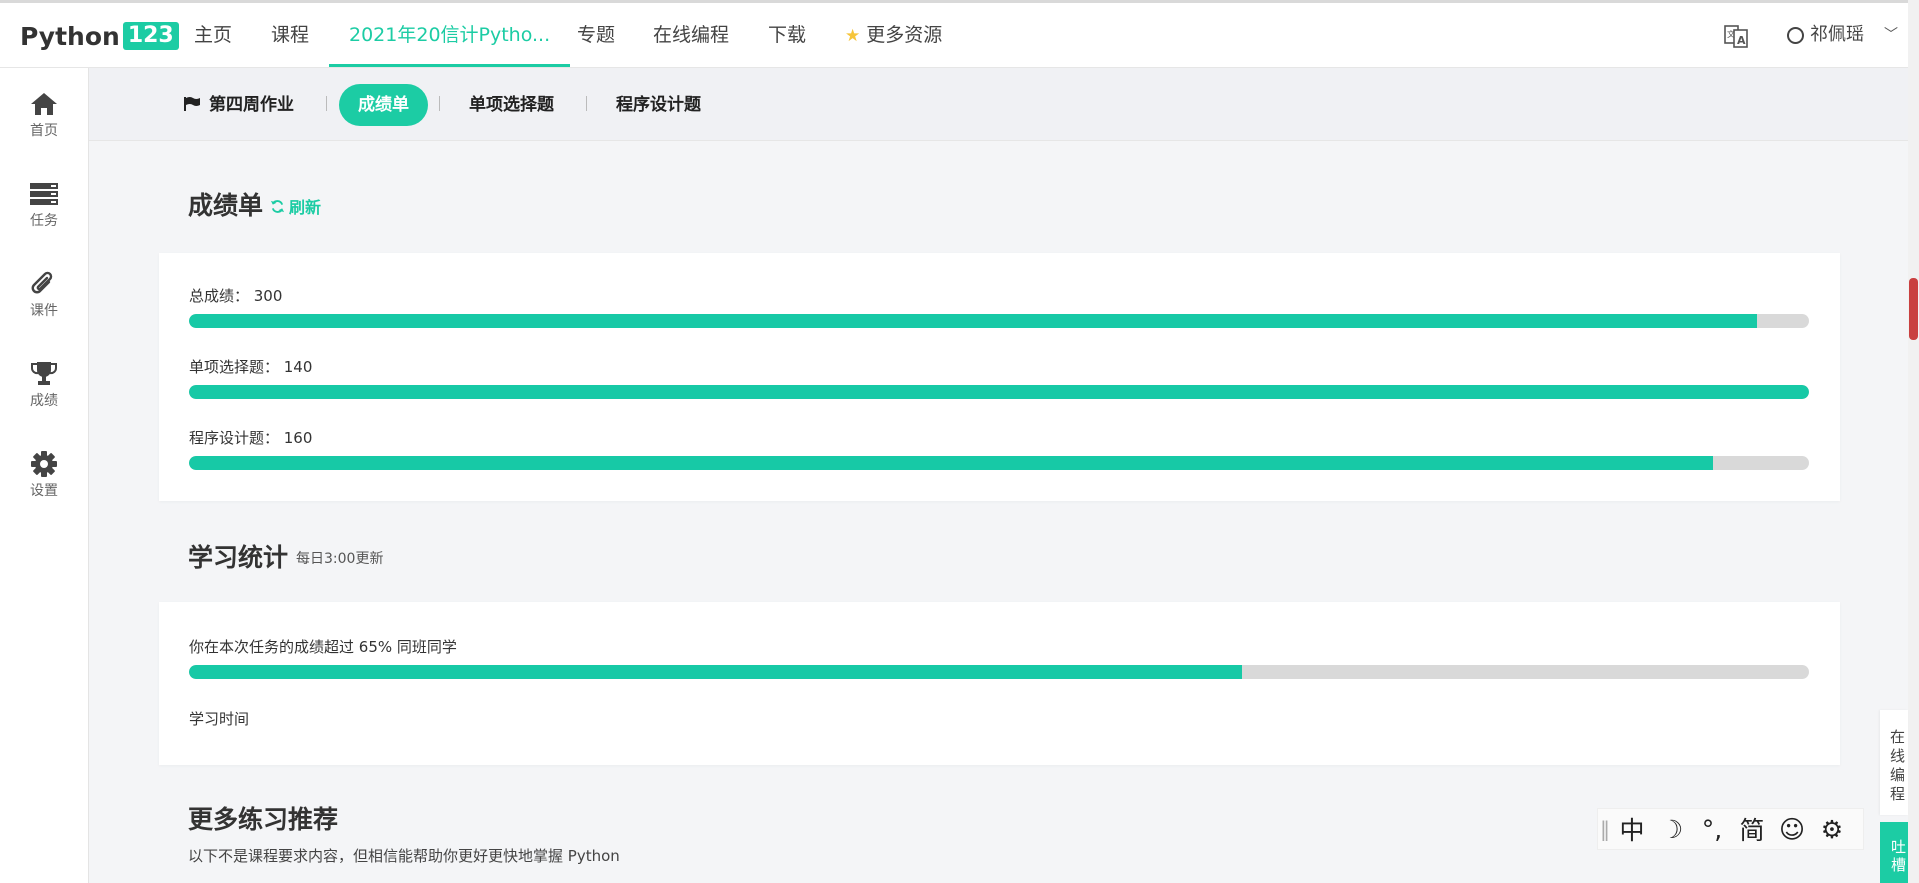 This screenshot has width=1919, height=883. I want to click on sidebar-label-scores: 成绩, so click(44, 401).